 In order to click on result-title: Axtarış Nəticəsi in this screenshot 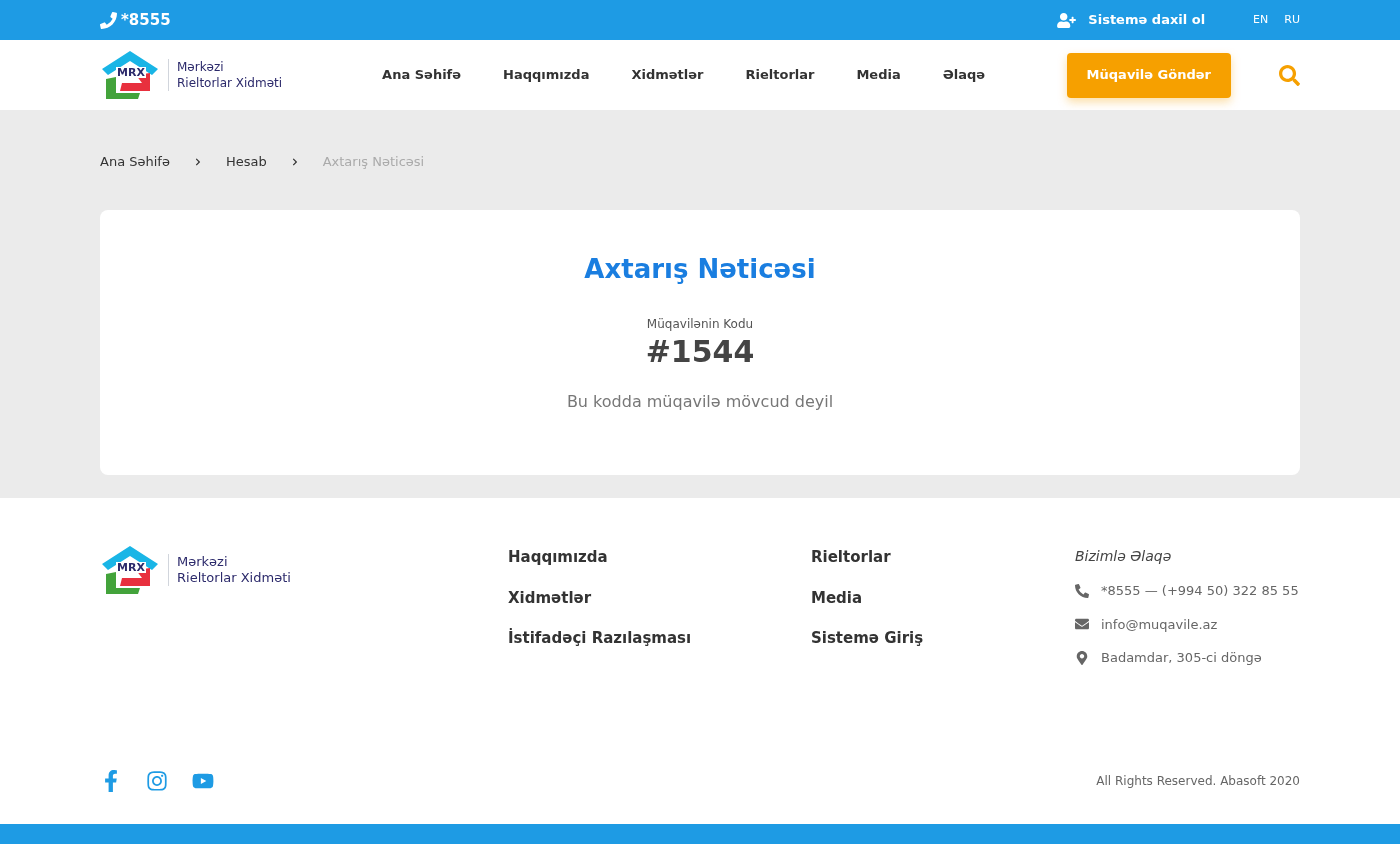, I will do `click(700, 269)`.